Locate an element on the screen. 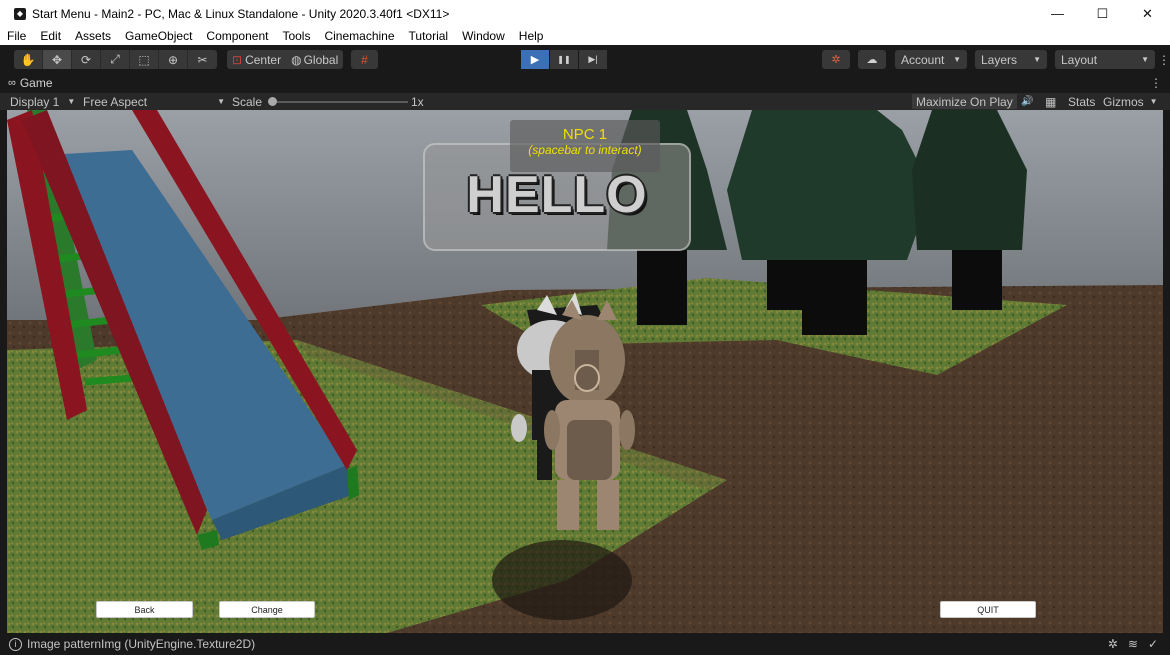 This screenshot has height=655, width=1170. hand-tool-icon: ✋ is located at coordinates (28, 59).